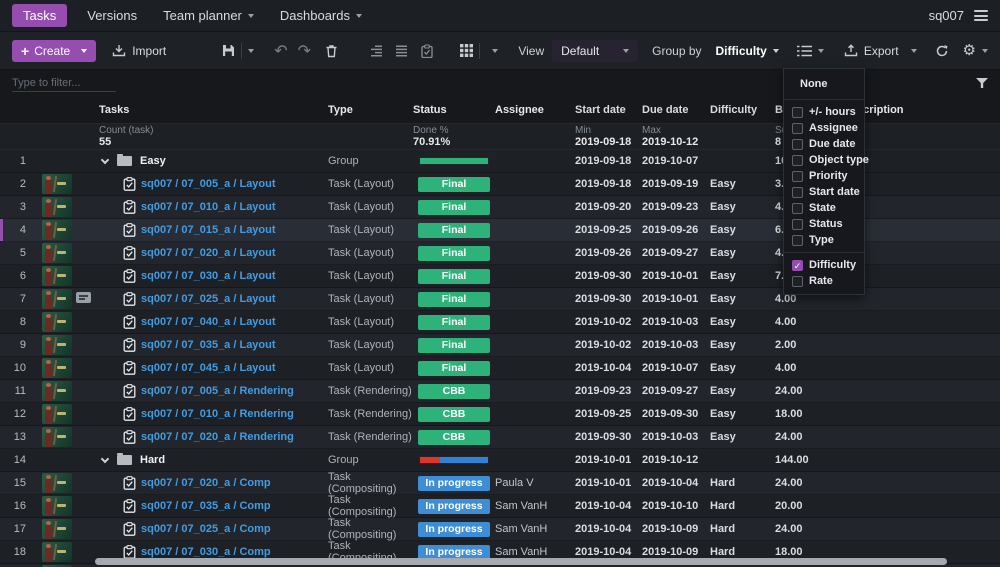 This screenshot has width=1000, height=567. Describe the element at coordinates (595, 50) in the screenshot. I see `view-select: Default` at that location.